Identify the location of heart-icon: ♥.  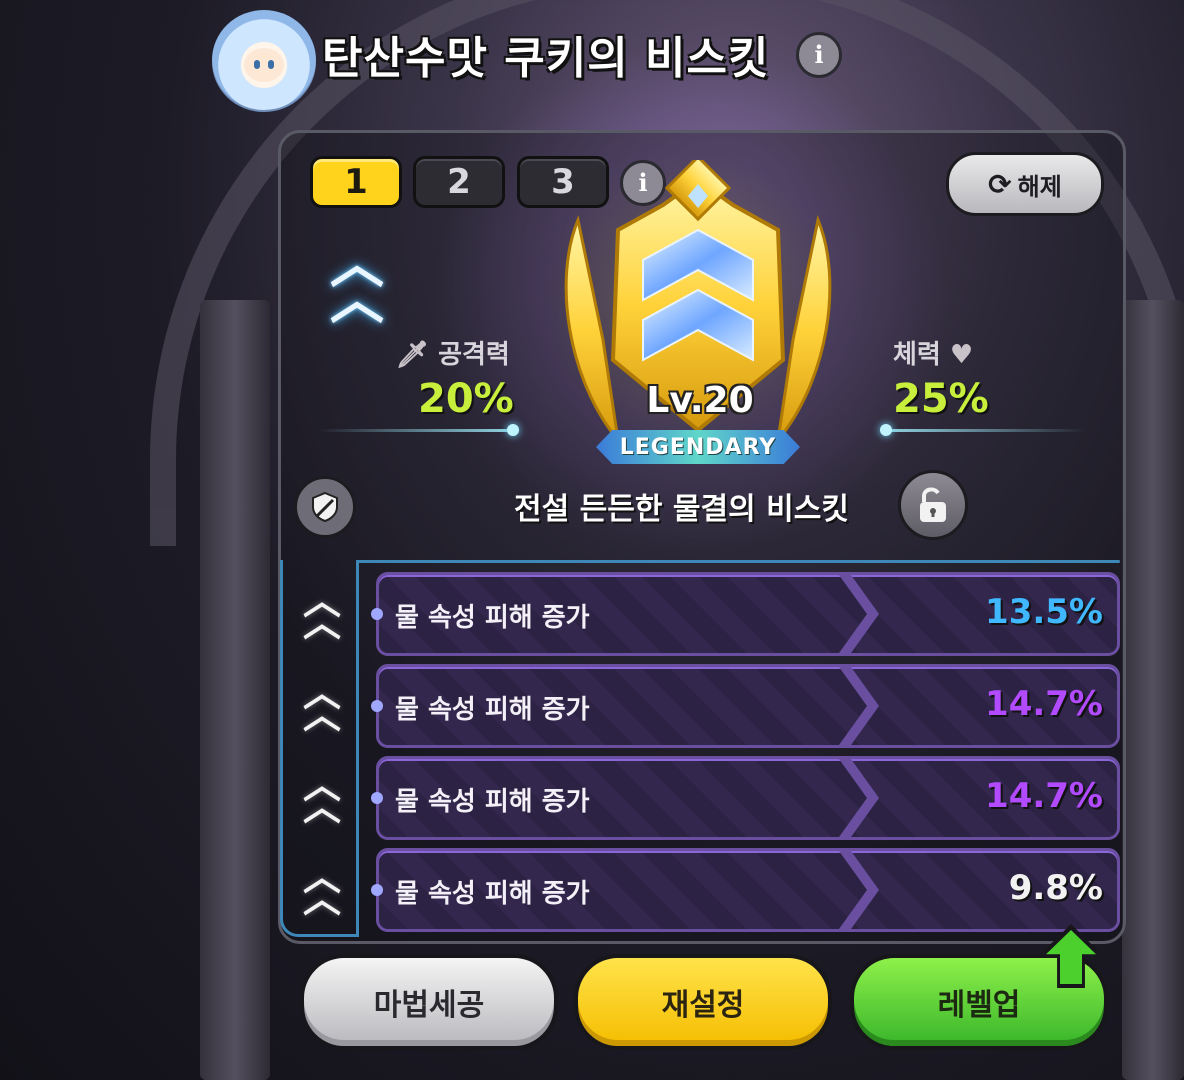
(961, 355).